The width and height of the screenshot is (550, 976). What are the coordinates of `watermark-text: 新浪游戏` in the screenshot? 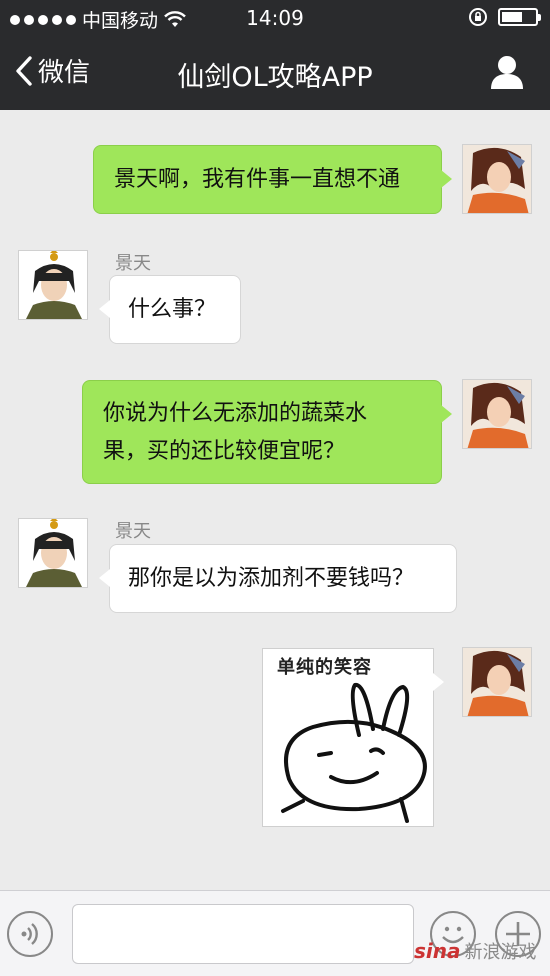 It's located at (500, 952).